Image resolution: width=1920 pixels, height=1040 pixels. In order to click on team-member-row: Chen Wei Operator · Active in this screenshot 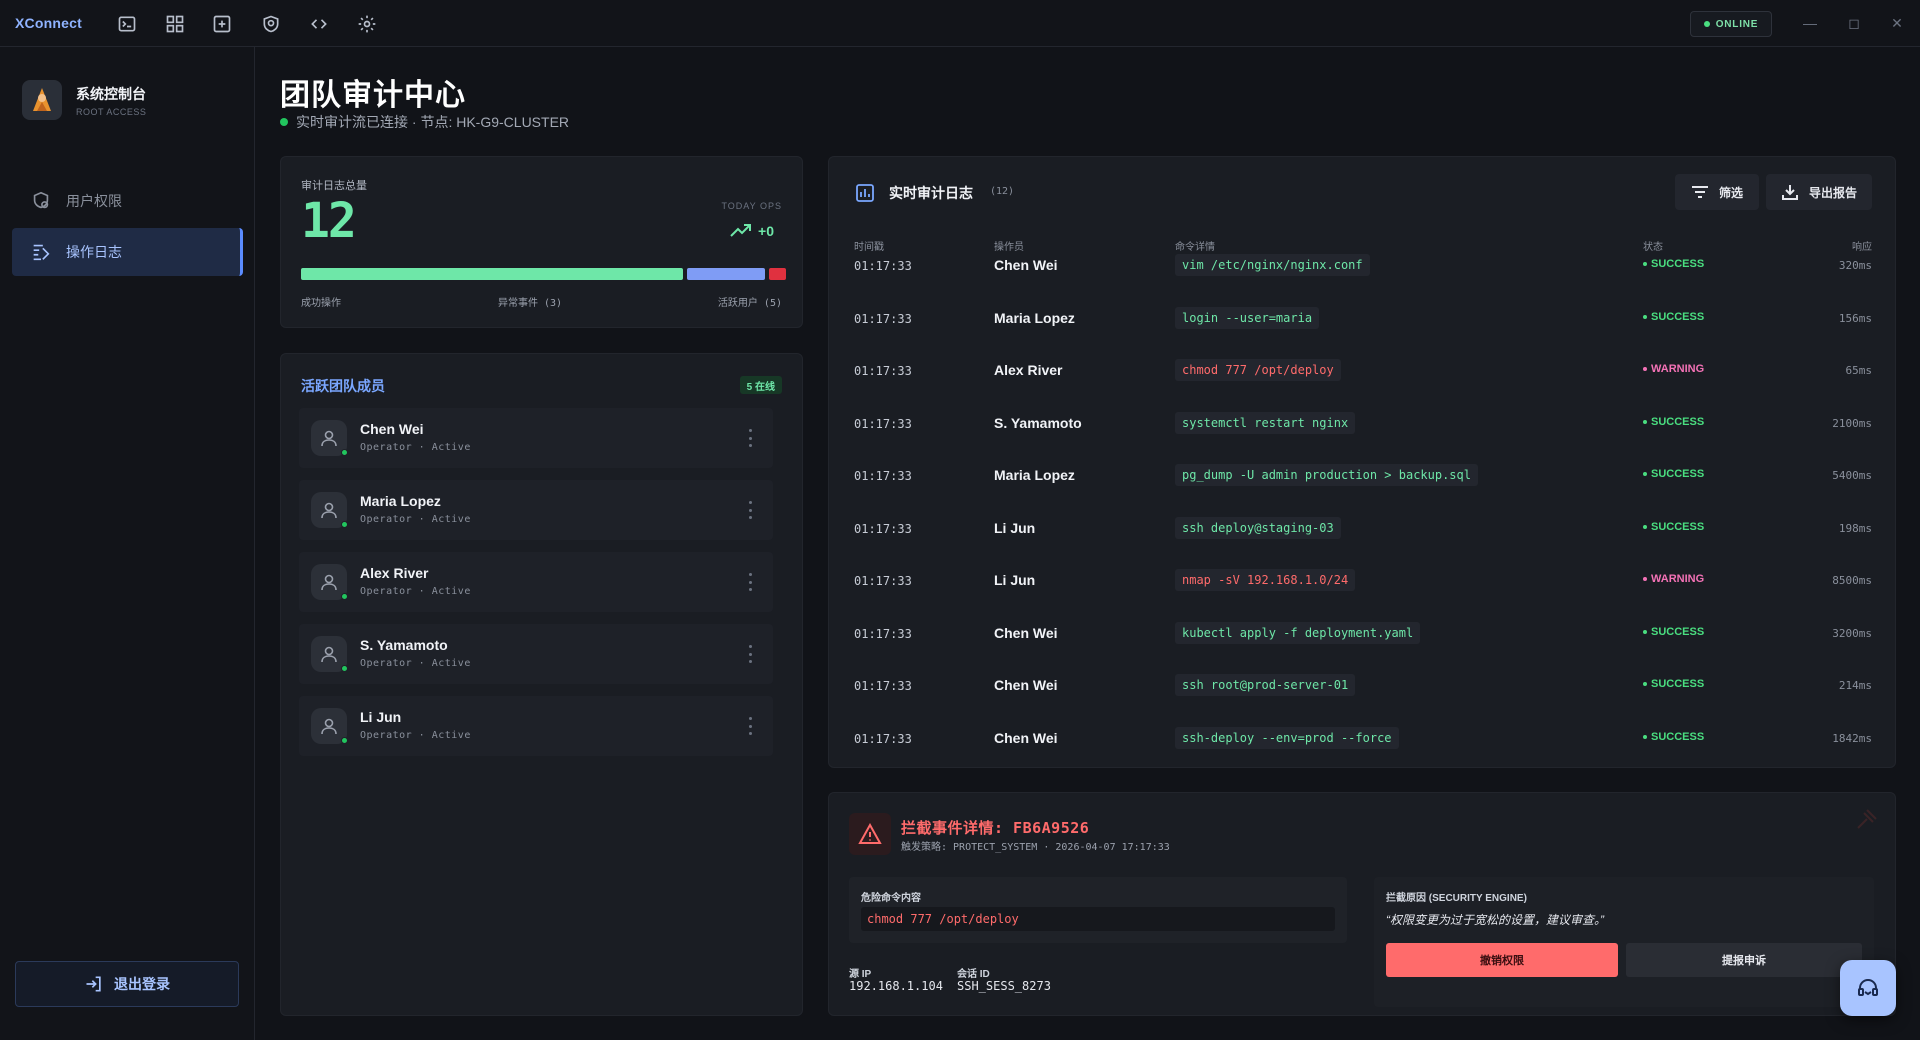, I will do `click(536, 438)`.